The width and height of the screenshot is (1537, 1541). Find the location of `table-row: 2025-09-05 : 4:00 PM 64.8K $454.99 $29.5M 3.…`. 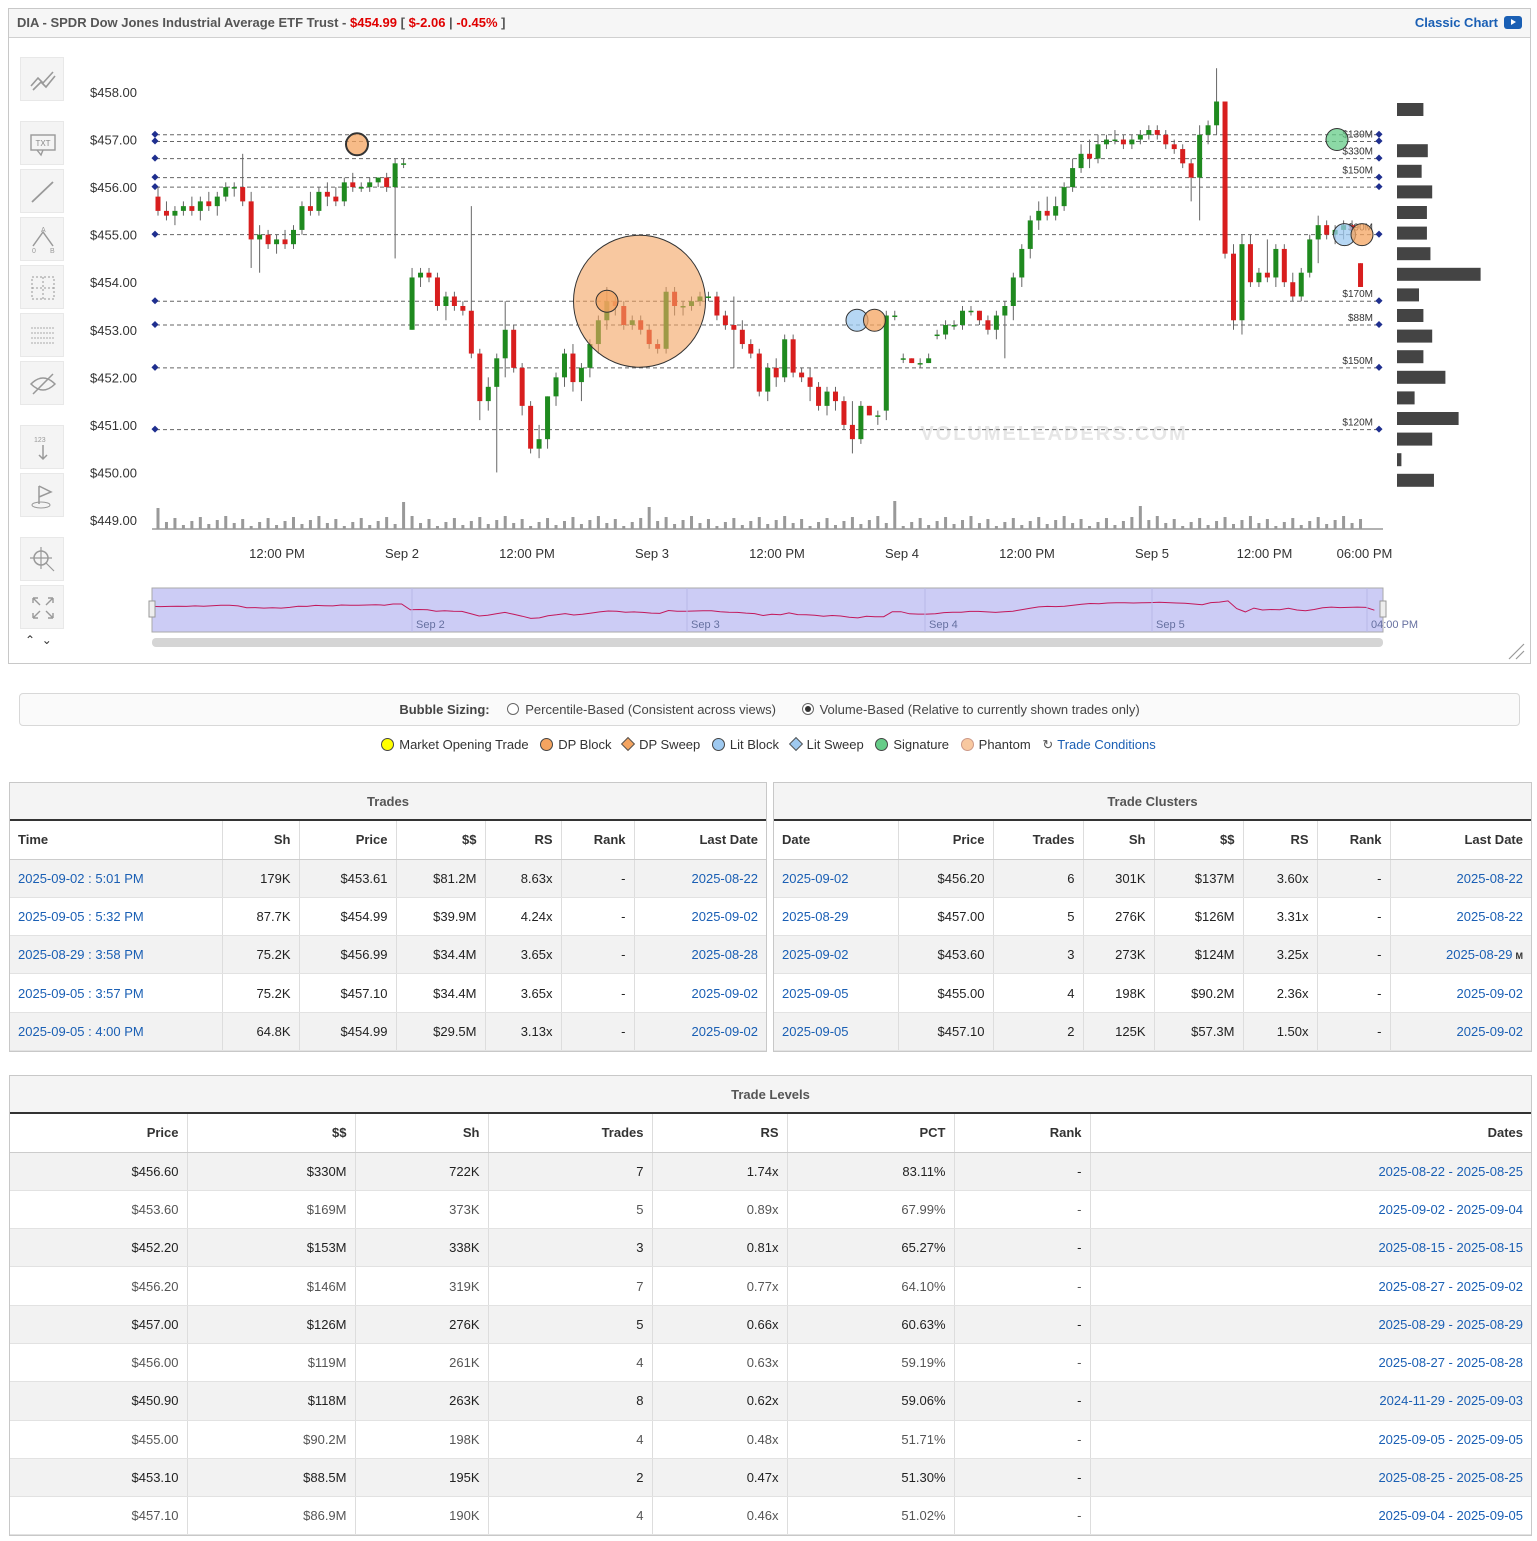

table-row: 2025-09-05 : 4:00 PM 64.8K $454.99 $29.5M 3.… is located at coordinates (388, 1031).